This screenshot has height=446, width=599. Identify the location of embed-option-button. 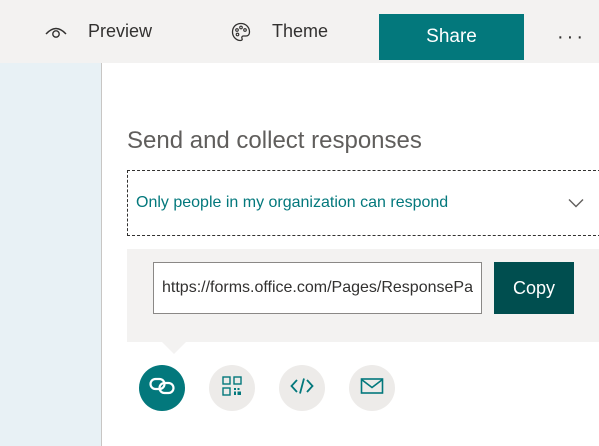
(302, 388).